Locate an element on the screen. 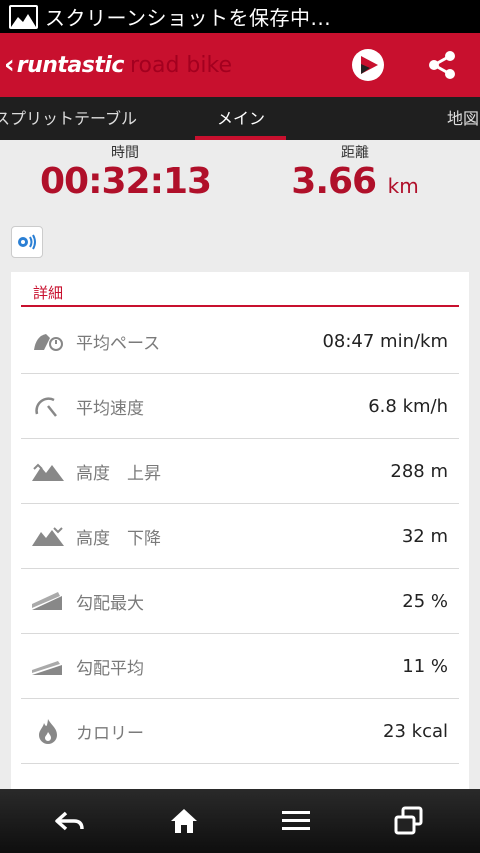 The image size is (480, 853). detail-row-avg-gradient: 勾配平均 11 % is located at coordinates (240, 666).